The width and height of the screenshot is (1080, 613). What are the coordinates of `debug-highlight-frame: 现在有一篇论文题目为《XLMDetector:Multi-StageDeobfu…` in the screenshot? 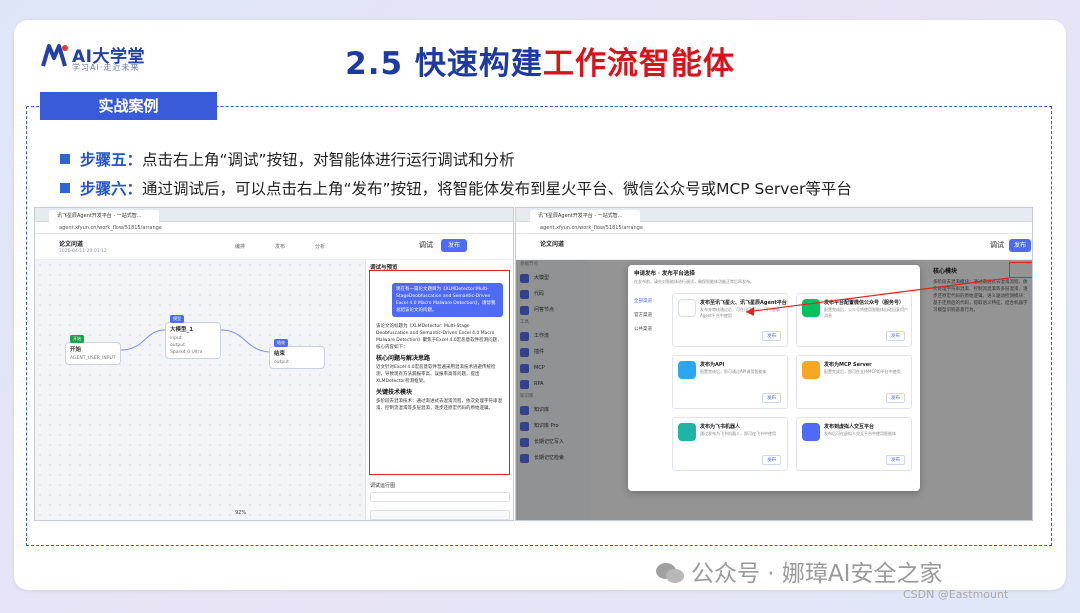 It's located at (439, 372).